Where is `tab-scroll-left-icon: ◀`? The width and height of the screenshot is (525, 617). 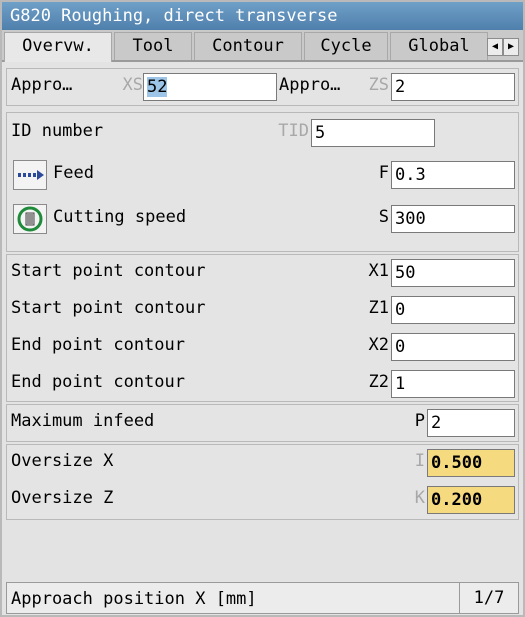
tab-scroll-left-icon: ◀ is located at coordinates (495, 47).